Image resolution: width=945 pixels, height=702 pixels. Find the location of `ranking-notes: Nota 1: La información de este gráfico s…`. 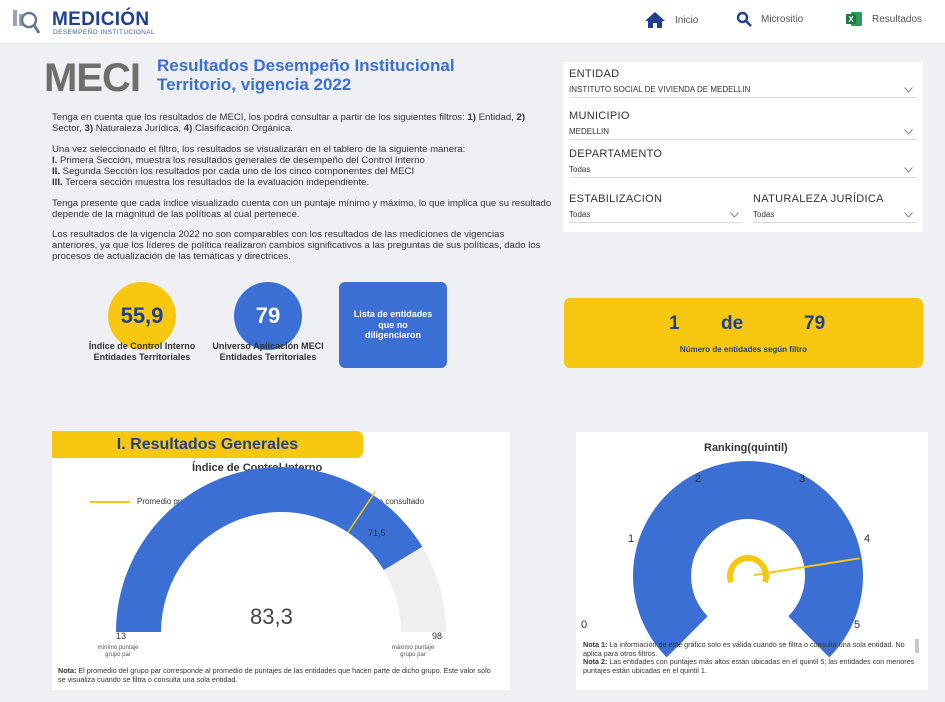

ranking-notes: Nota 1: La información de este gráfico s… is located at coordinates (749, 657).